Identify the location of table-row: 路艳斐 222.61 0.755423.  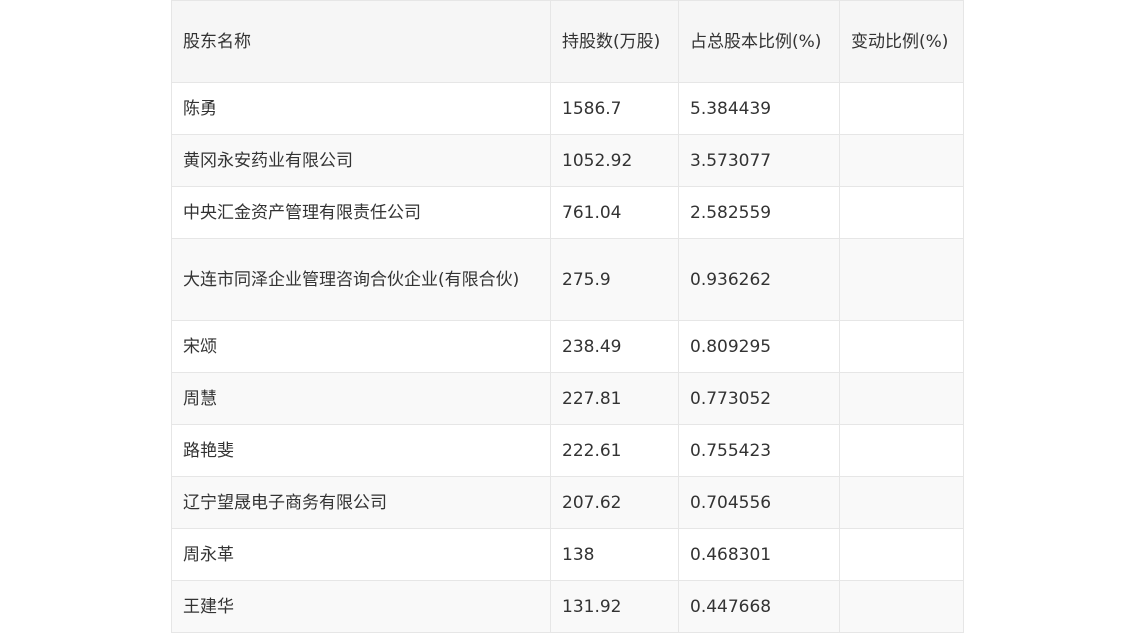
(567, 450).